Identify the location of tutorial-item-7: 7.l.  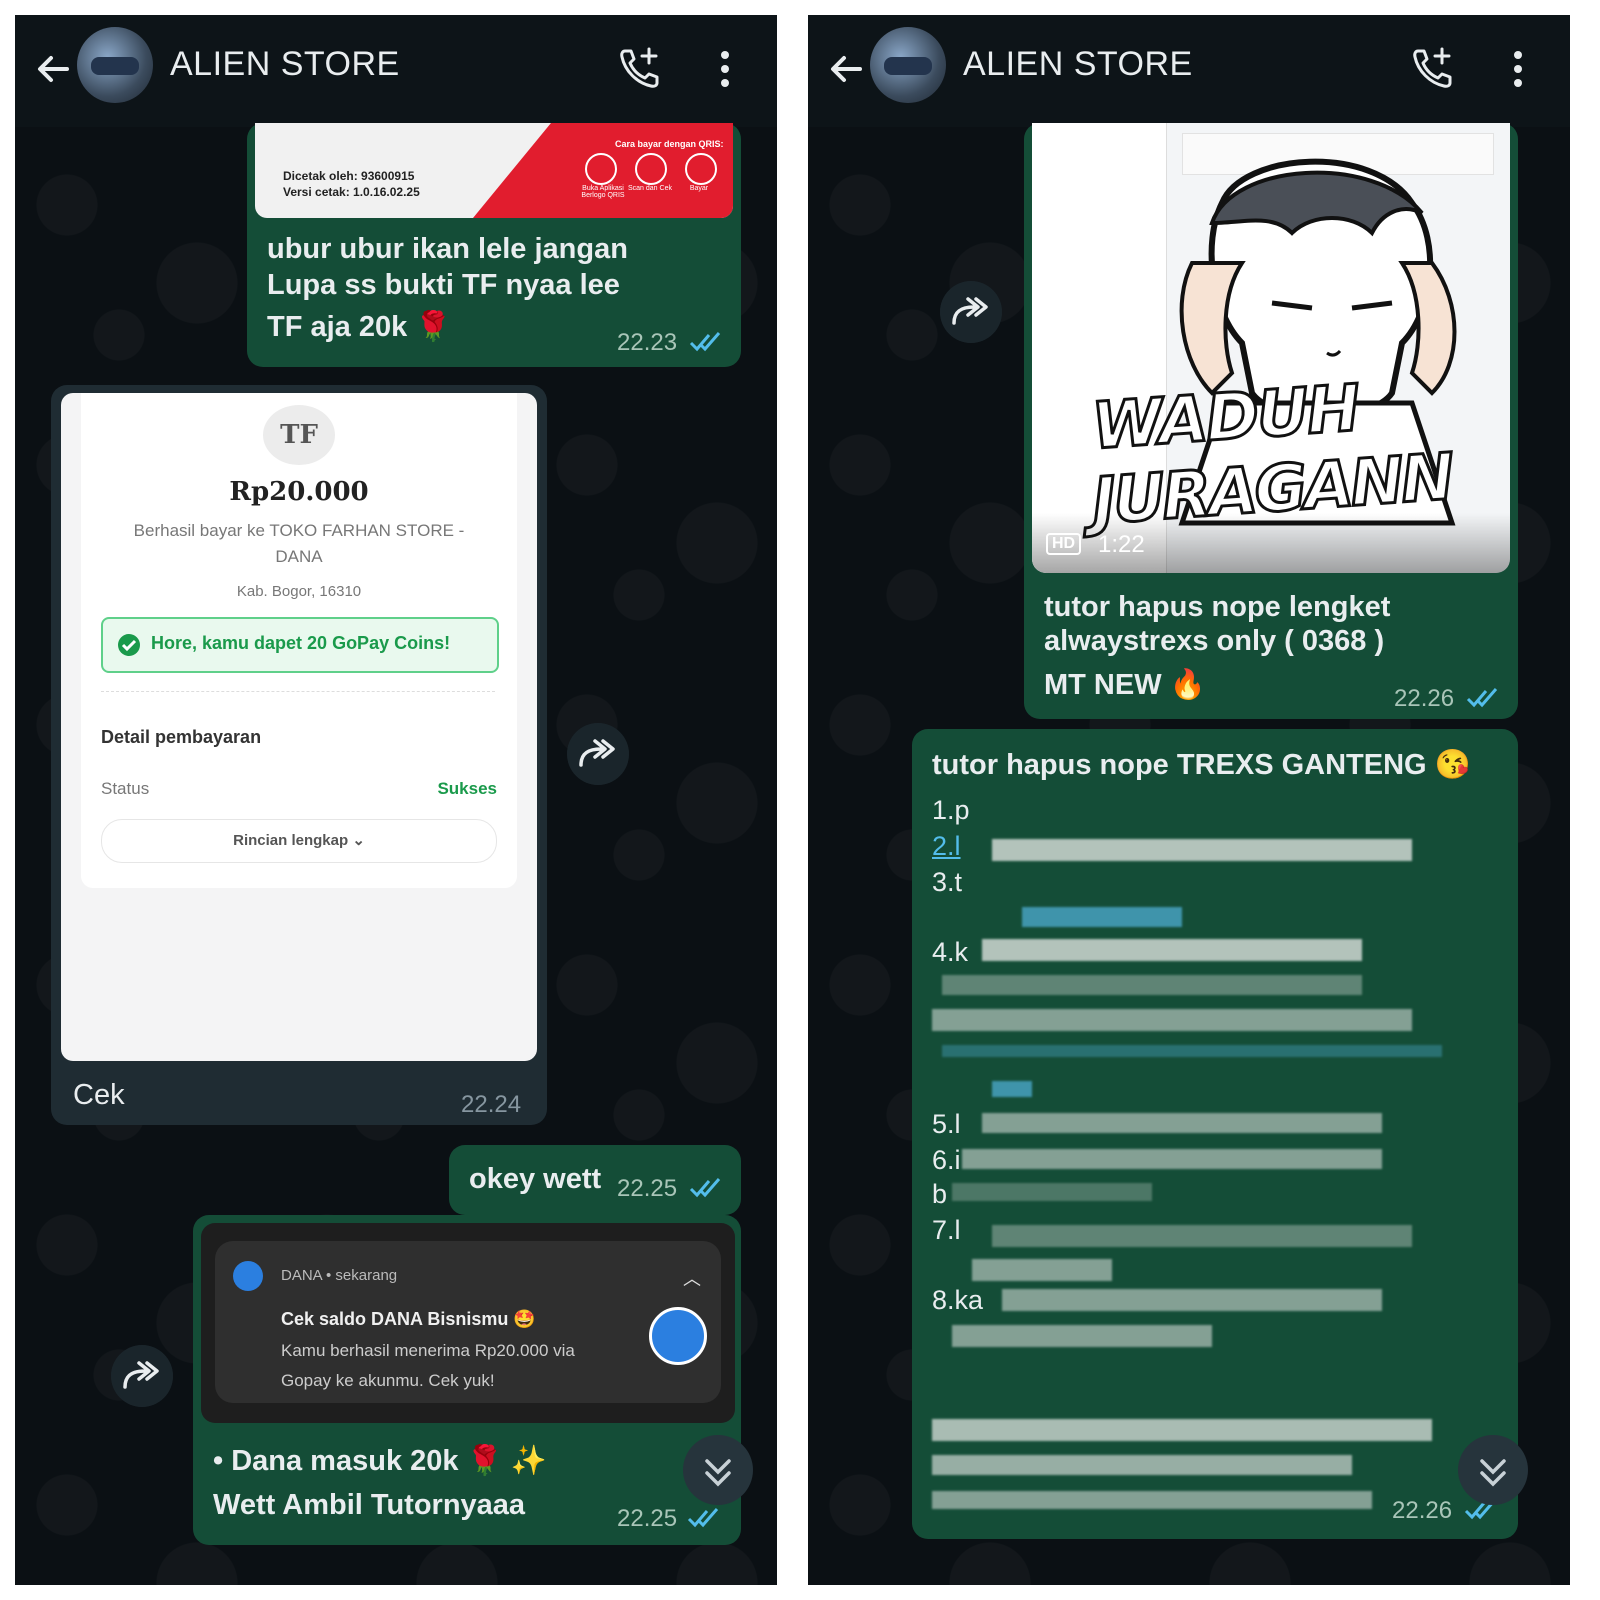
(946, 1230).